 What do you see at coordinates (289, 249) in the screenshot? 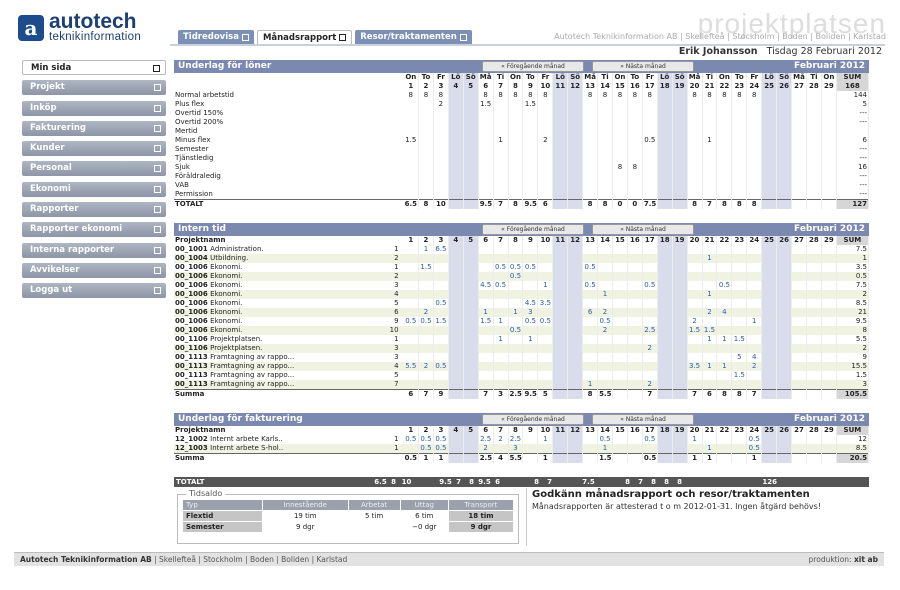
I see `project-name: 00_1001 Administration. 1` at bounding box center [289, 249].